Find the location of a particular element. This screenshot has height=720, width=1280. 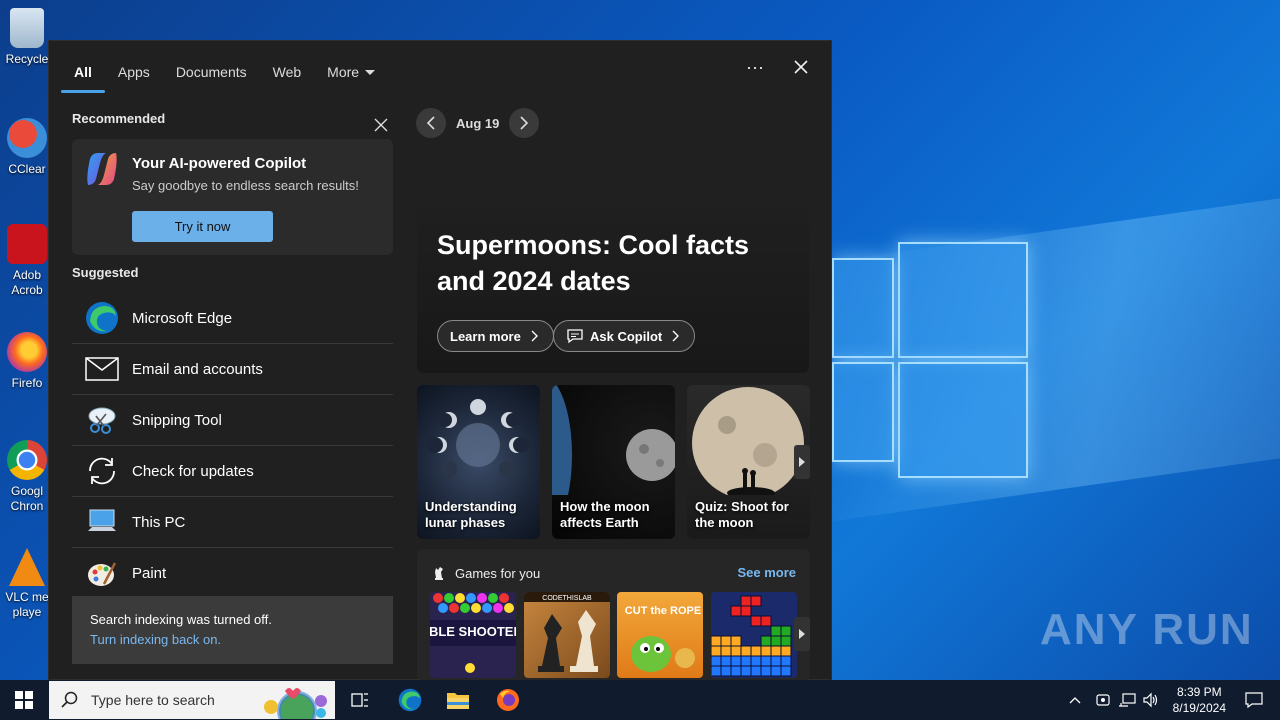

game-block-puzzle is located at coordinates (754, 635).